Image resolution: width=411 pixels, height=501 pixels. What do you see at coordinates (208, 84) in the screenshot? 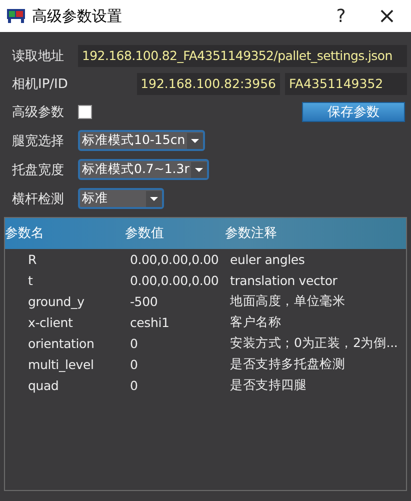
I see `ip-field: 192.168.100.82:3956` at bounding box center [208, 84].